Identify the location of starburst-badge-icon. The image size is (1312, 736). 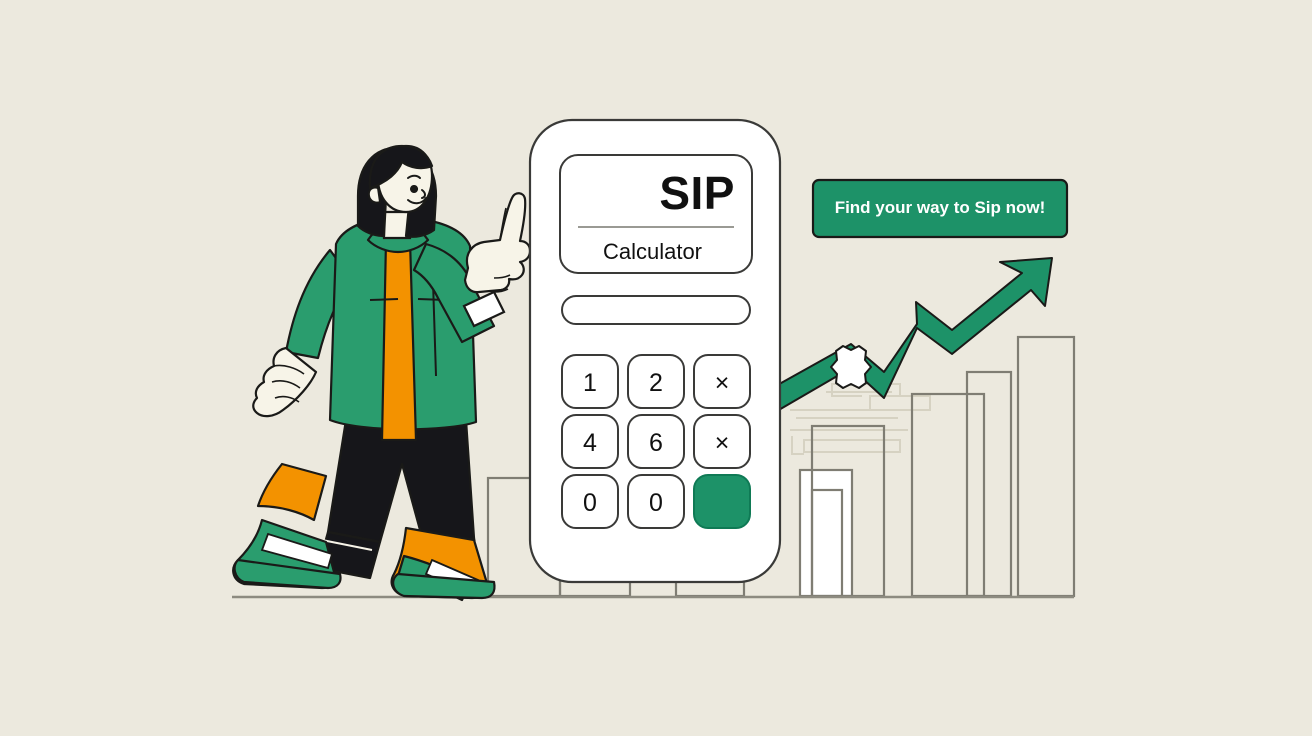
(851, 367).